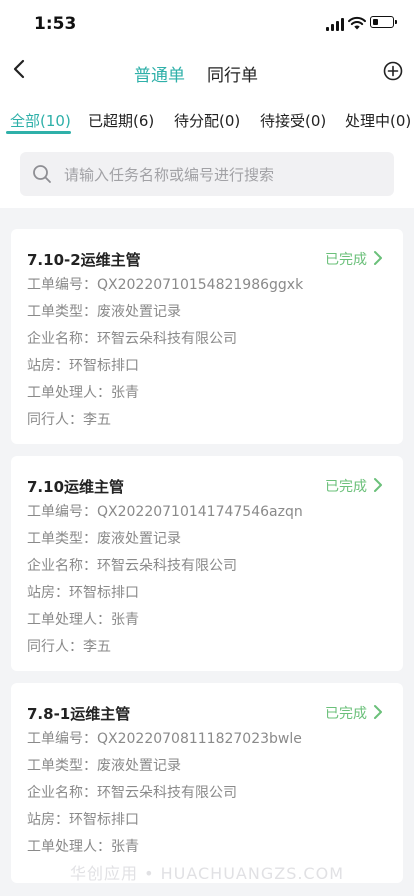 This screenshot has height=896, width=414. I want to click on card-title: 7.10运维主管, so click(76, 487).